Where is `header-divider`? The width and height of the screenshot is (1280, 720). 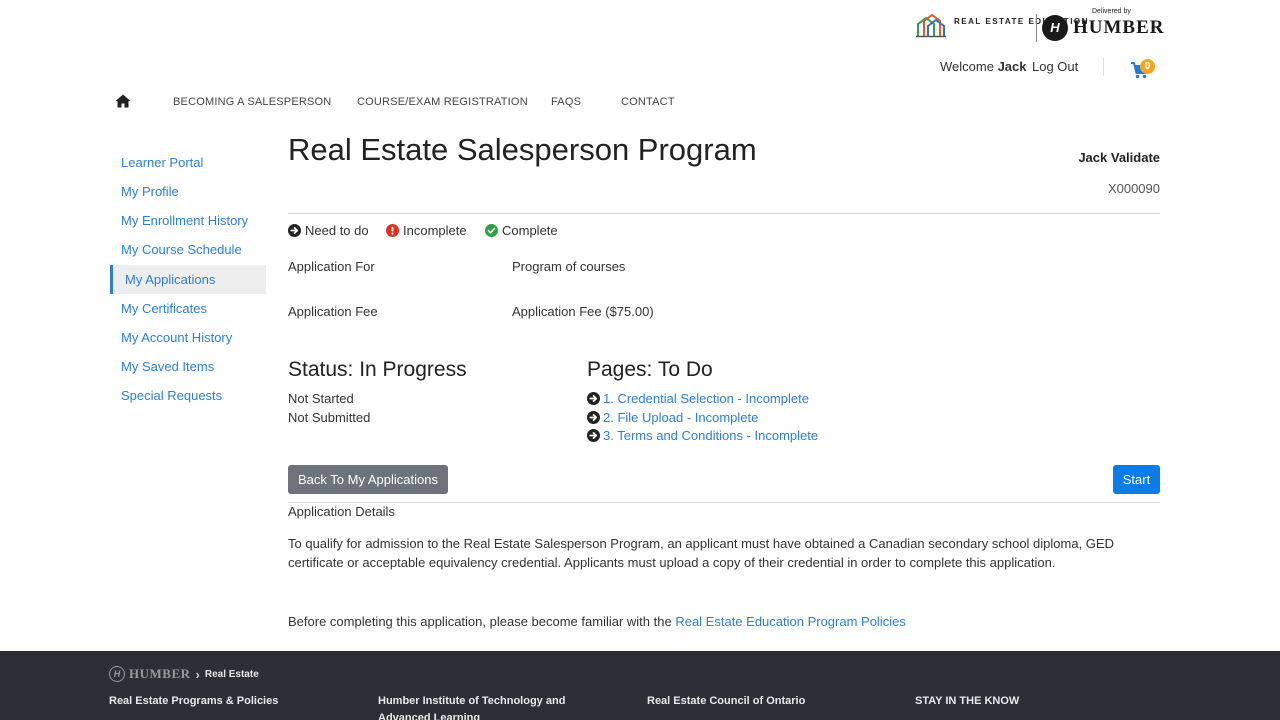 header-divider is located at coordinates (1103, 67).